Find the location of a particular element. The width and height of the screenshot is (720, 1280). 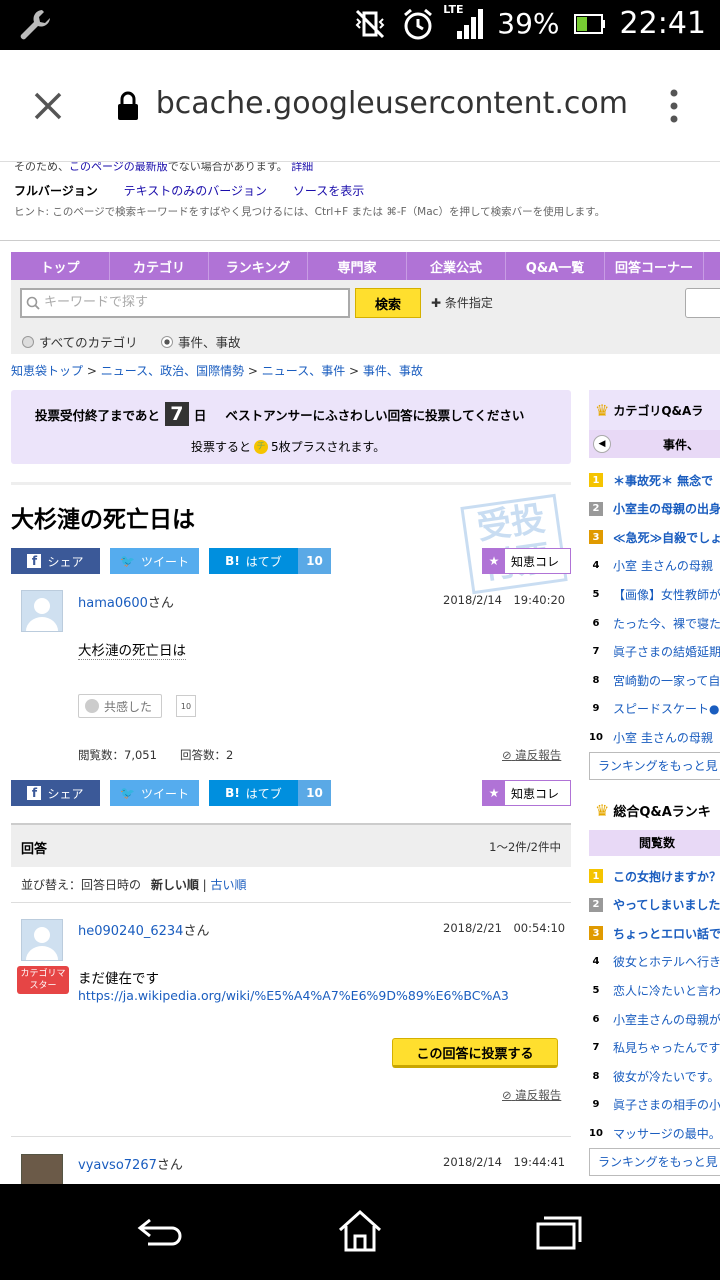

answer-date: 2018/2/21 00:54:10 is located at coordinates (504, 928).